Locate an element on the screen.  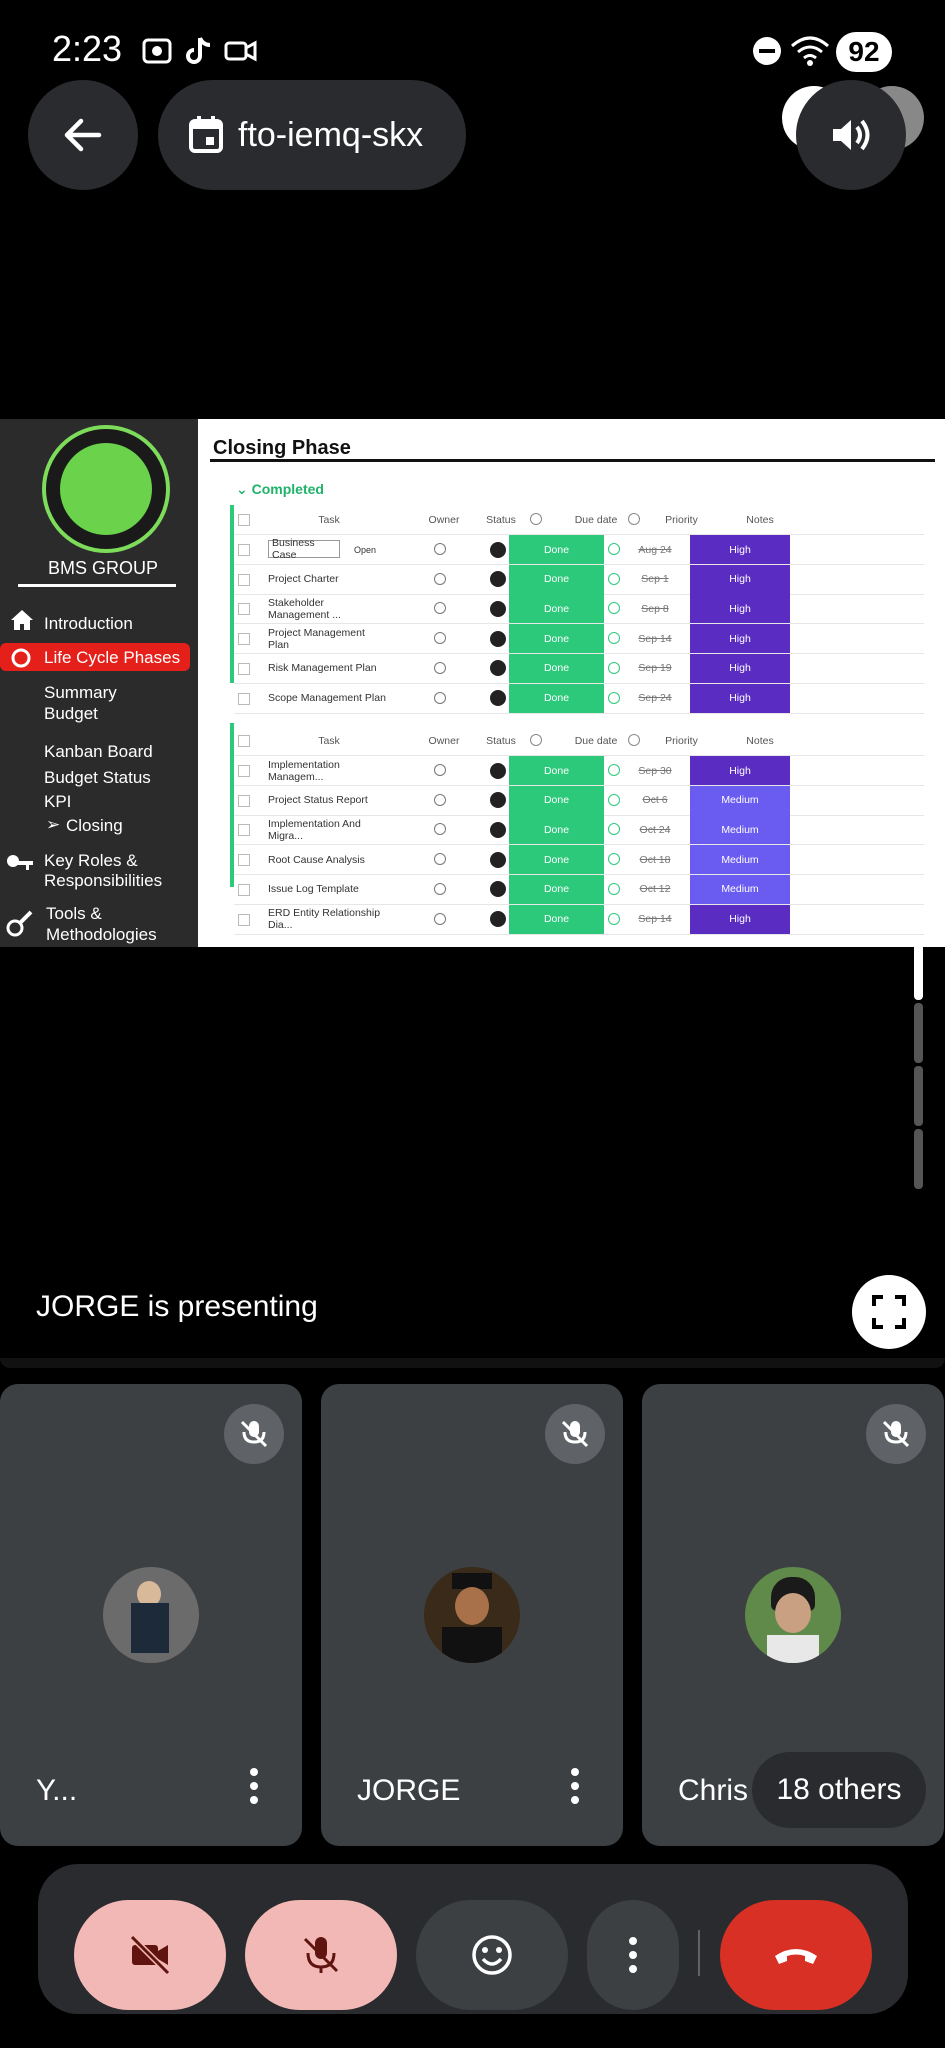
side-item-methodologies: Methodologies is located at coordinates (101, 934).